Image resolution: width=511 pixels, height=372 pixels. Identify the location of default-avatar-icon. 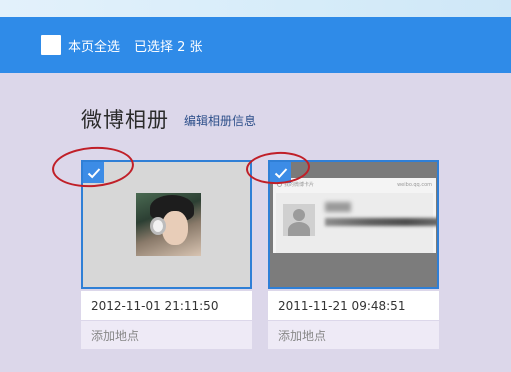
(299, 220).